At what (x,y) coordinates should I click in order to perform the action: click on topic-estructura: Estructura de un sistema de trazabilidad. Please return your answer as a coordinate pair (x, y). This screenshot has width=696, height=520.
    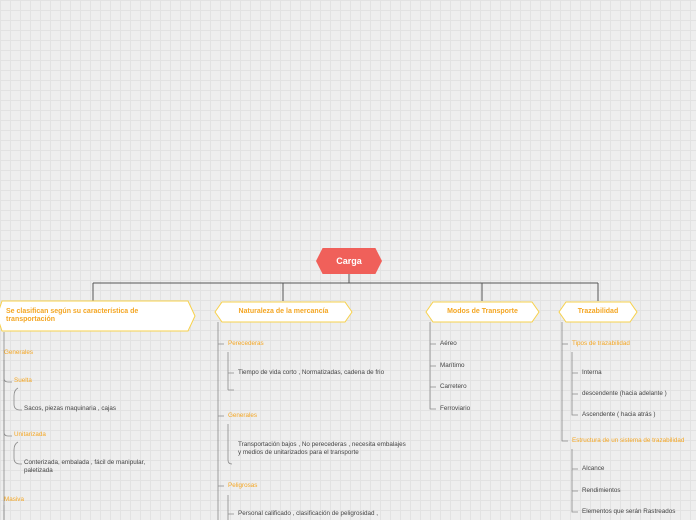
    Looking at the image, I should click on (634, 441).